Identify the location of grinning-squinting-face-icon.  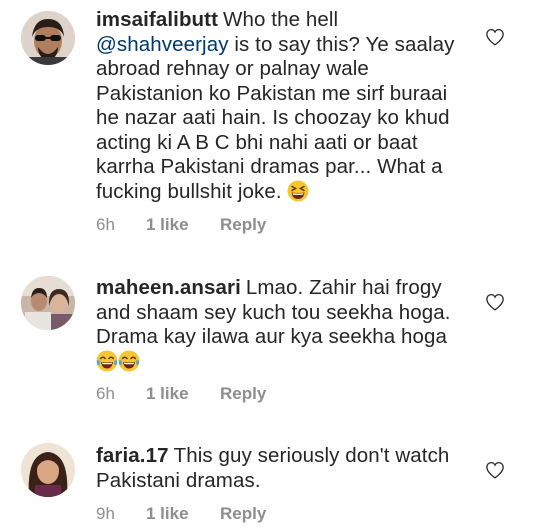
(298, 190).